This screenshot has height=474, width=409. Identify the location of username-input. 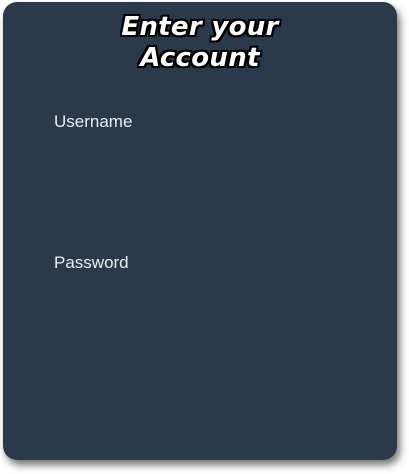
(200, 160).